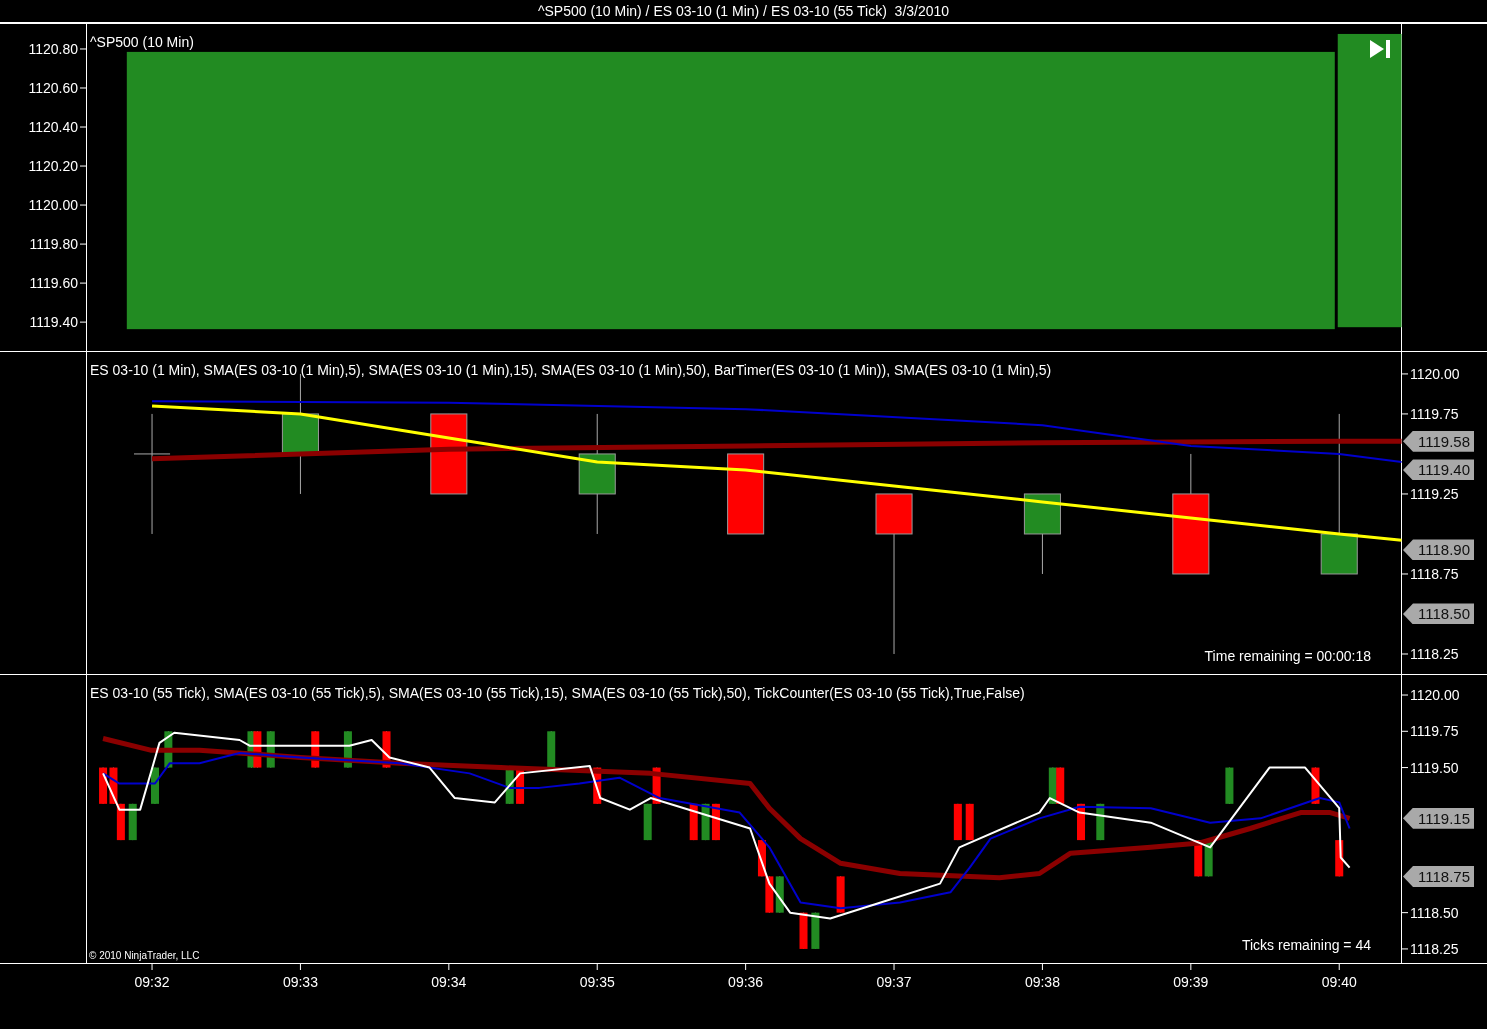 This screenshot has width=1487, height=1029. What do you see at coordinates (1438, 818) in the screenshot?
I see `price-marker: 1119.15` at bounding box center [1438, 818].